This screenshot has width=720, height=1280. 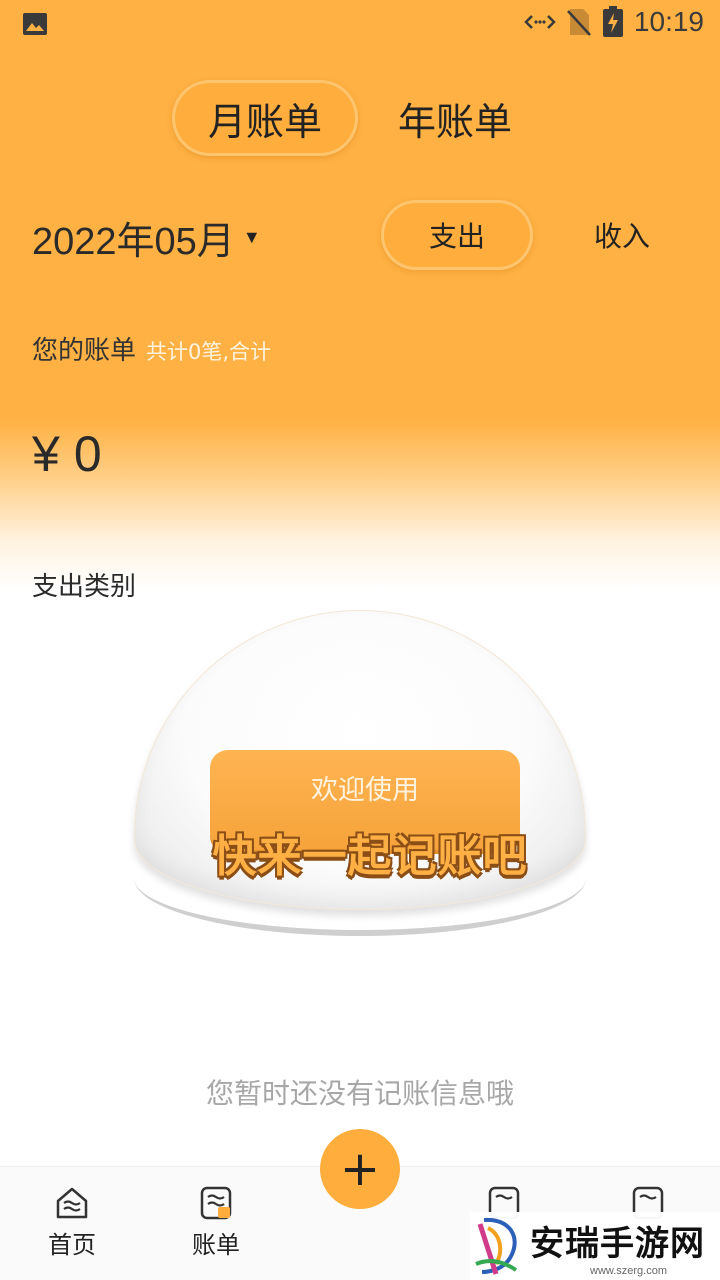 What do you see at coordinates (370, 856) in the screenshot?
I see `welcome-sign-main-text: 快来一起记账吧` at bounding box center [370, 856].